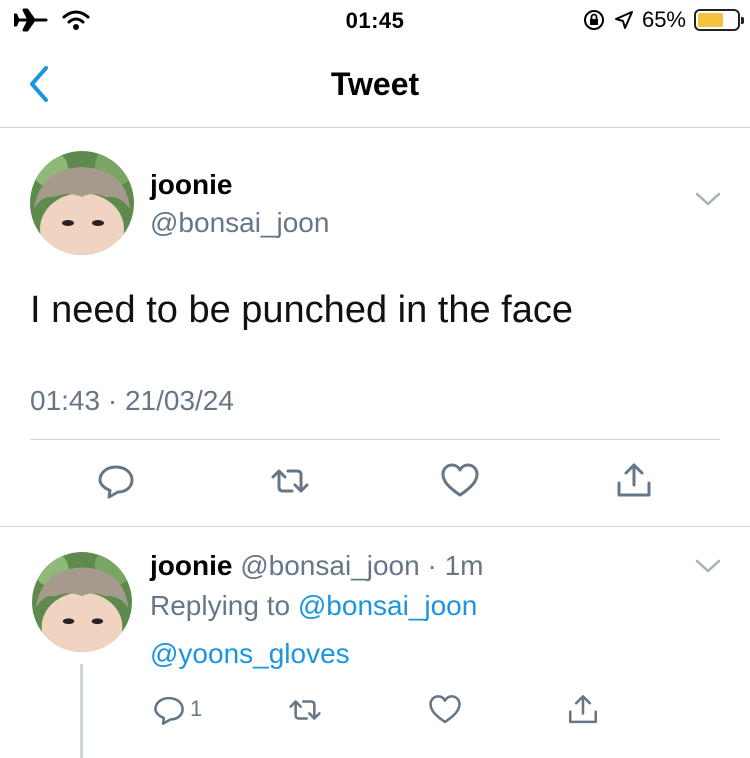 The width and height of the screenshot is (750, 758). I want to click on reply-header: joonie @bonsai_joon · 1m, so click(316, 566).